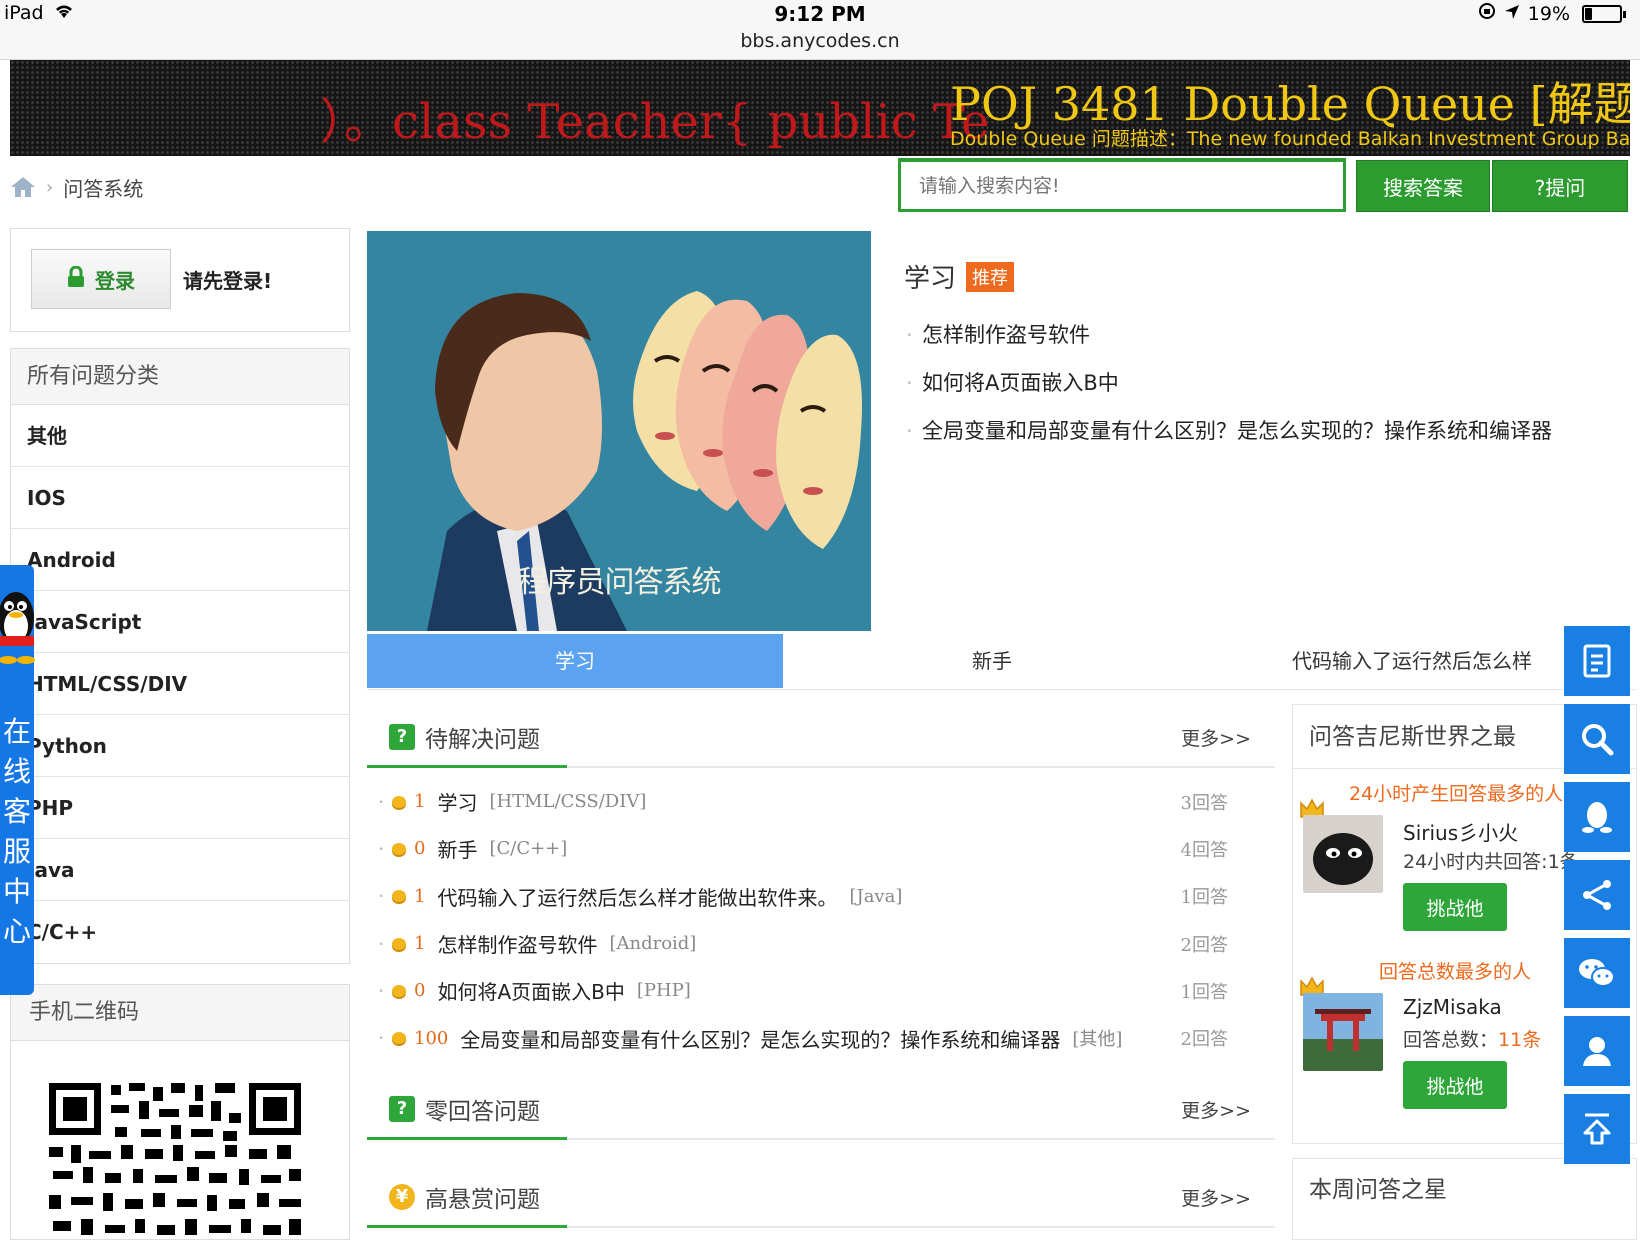 The height and width of the screenshot is (1240, 1640). What do you see at coordinates (457, 848) in the screenshot?
I see `question-title: 新手` at bounding box center [457, 848].